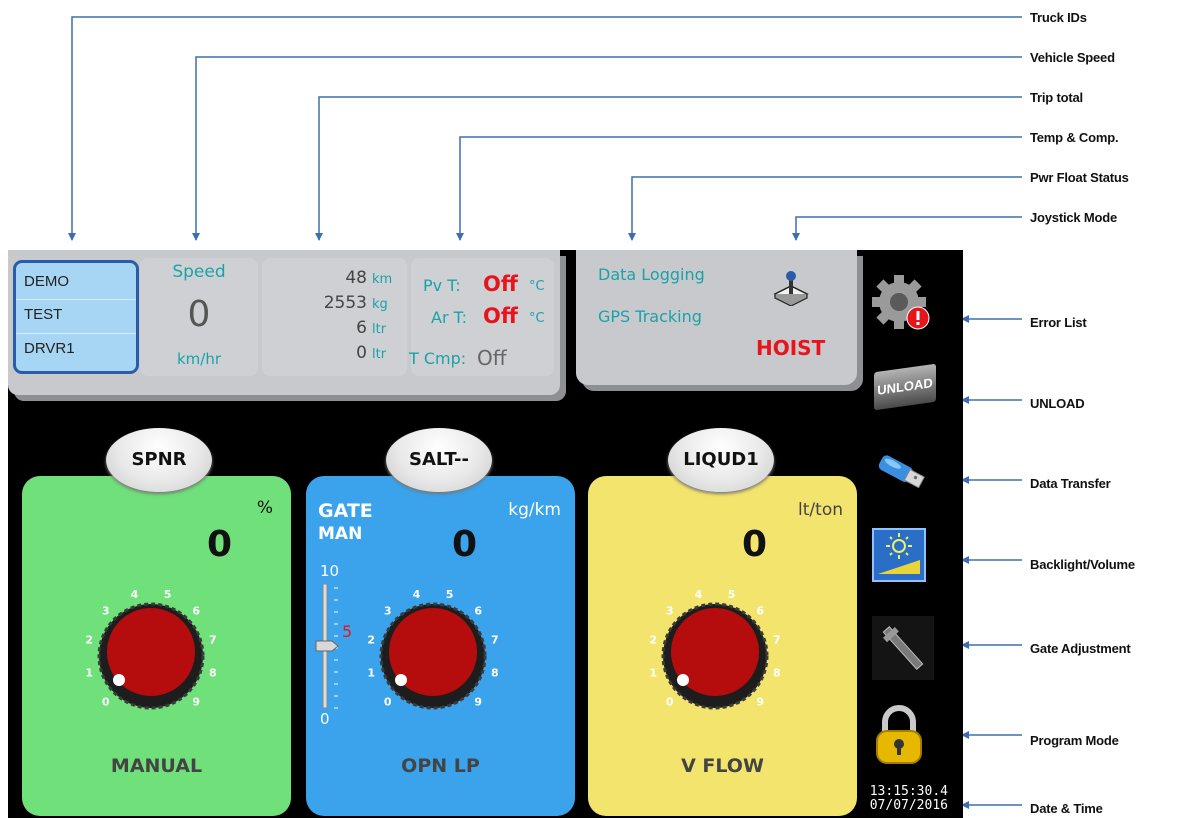 The image size is (1179, 818). Describe the element at coordinates (650, 316) in the screenshot. I see `gps-tracking-status: GPS Tracking` at that location.